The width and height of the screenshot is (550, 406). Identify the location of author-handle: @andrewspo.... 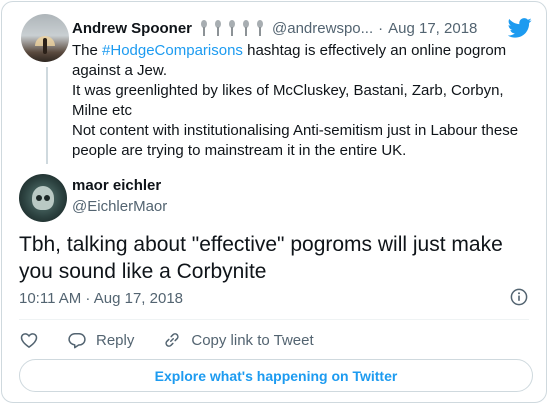
(322, 28).